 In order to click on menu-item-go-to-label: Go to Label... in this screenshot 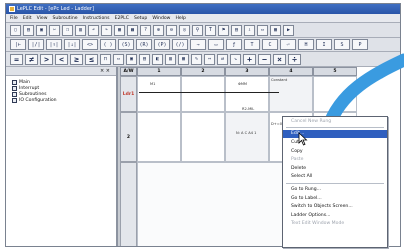, I will do `click(335, 198)`.